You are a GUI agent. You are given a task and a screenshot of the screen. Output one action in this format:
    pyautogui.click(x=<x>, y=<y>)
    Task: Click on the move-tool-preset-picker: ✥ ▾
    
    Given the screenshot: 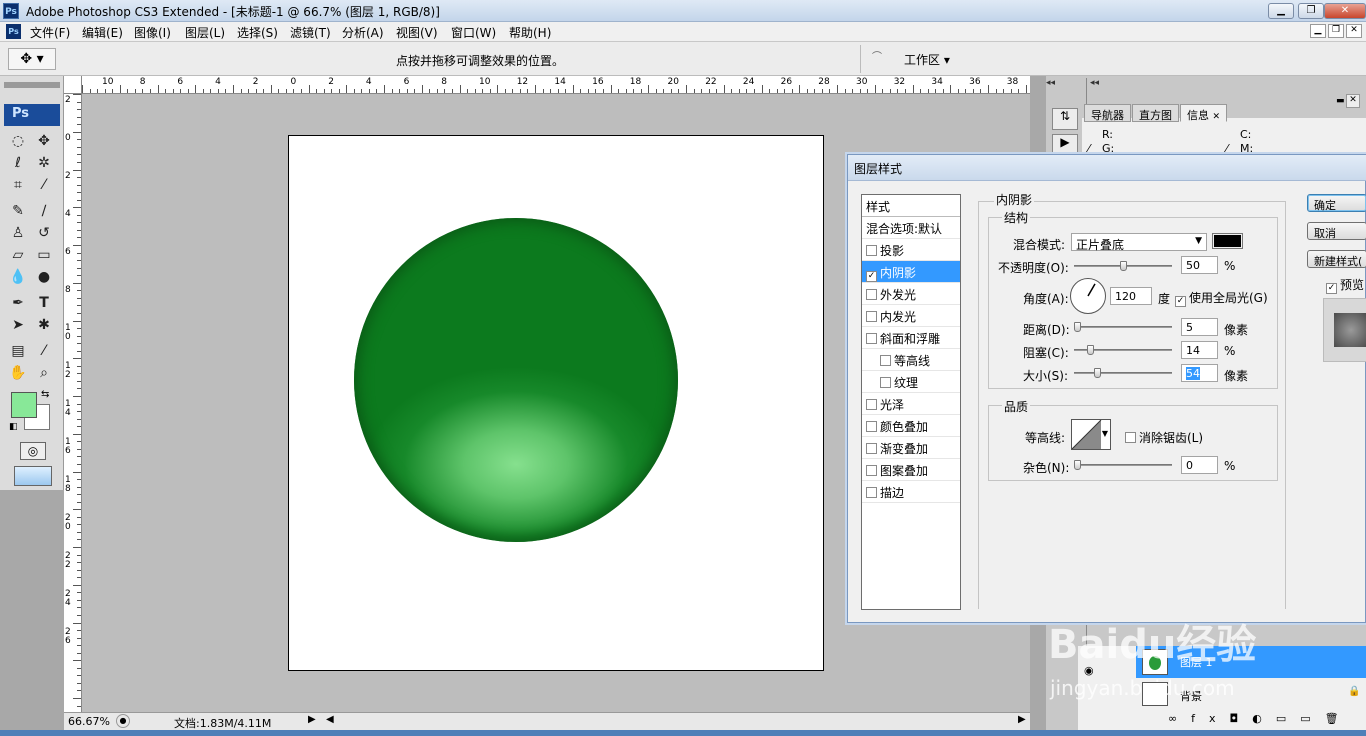 What is the action you would take?
    pyautogui.click(x=32, y=59)
    